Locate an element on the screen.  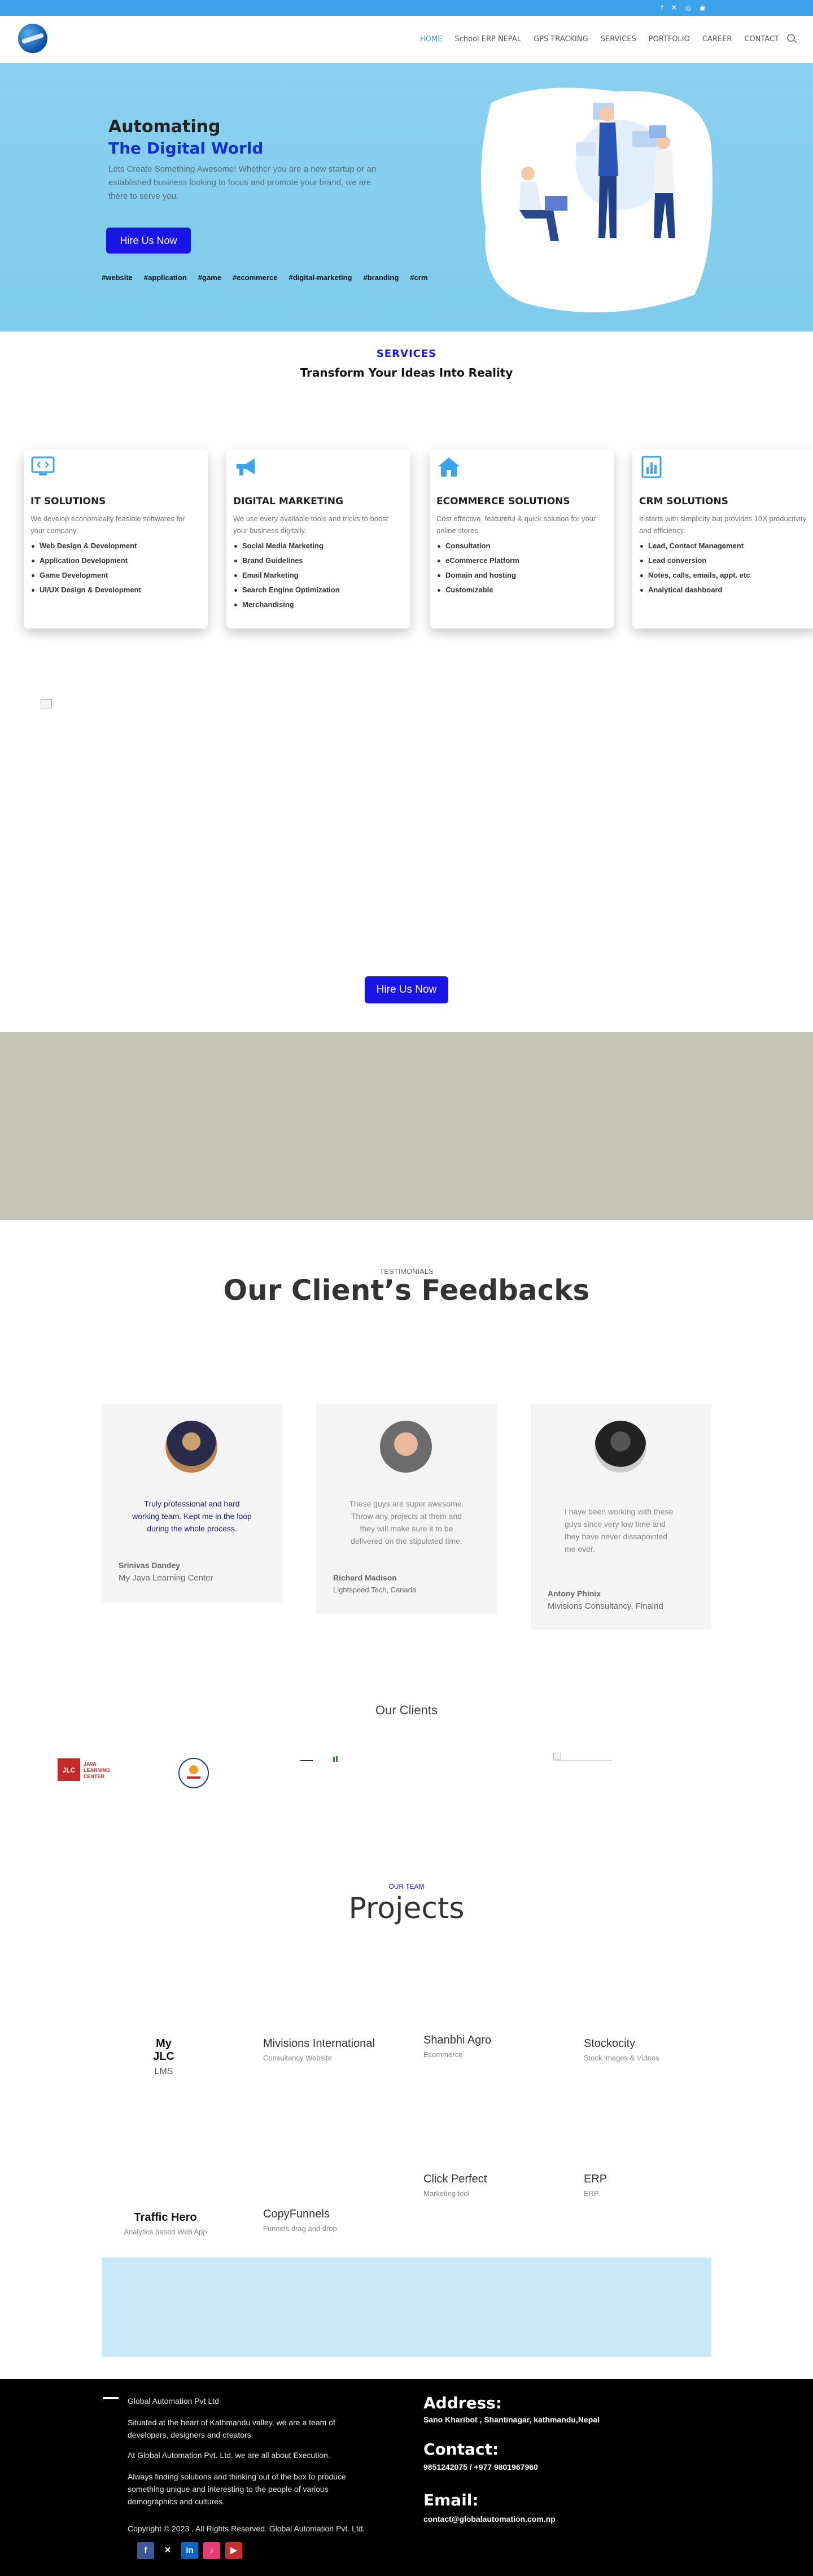
hero-subtitle: The Digital World is located at coordinates (186, 149).